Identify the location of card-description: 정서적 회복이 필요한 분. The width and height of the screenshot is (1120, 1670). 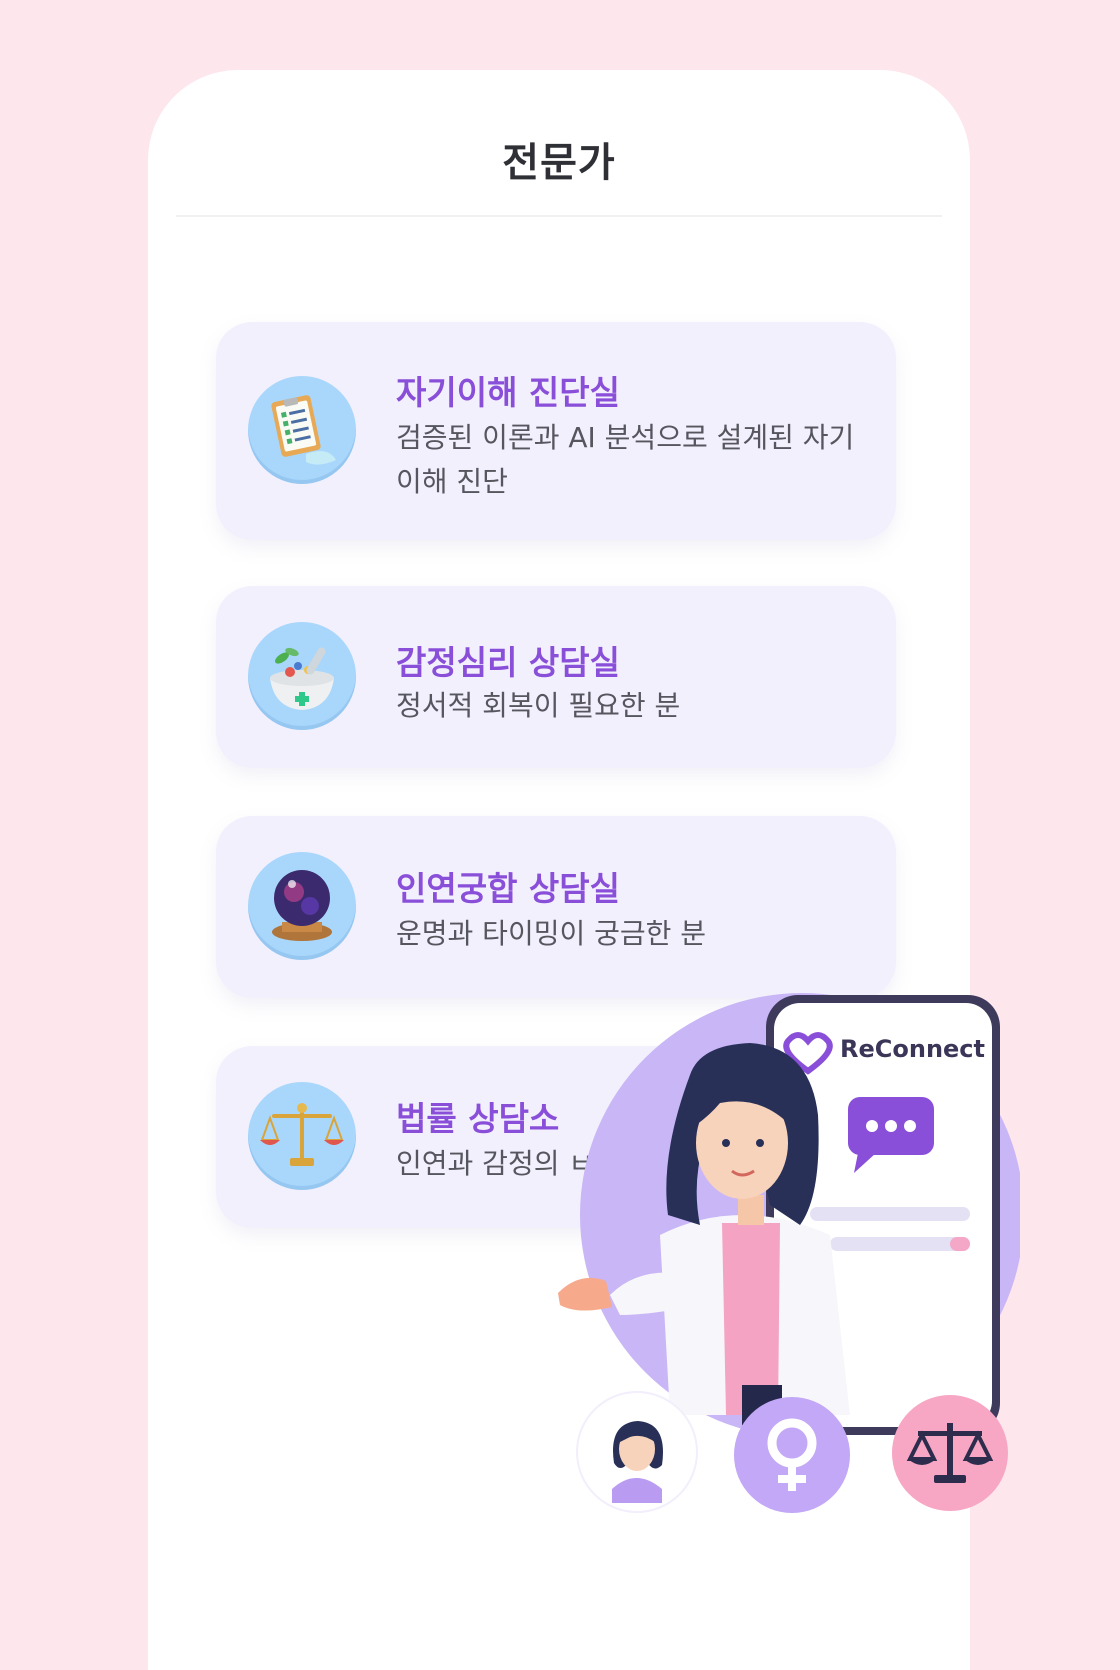
(538, 705).